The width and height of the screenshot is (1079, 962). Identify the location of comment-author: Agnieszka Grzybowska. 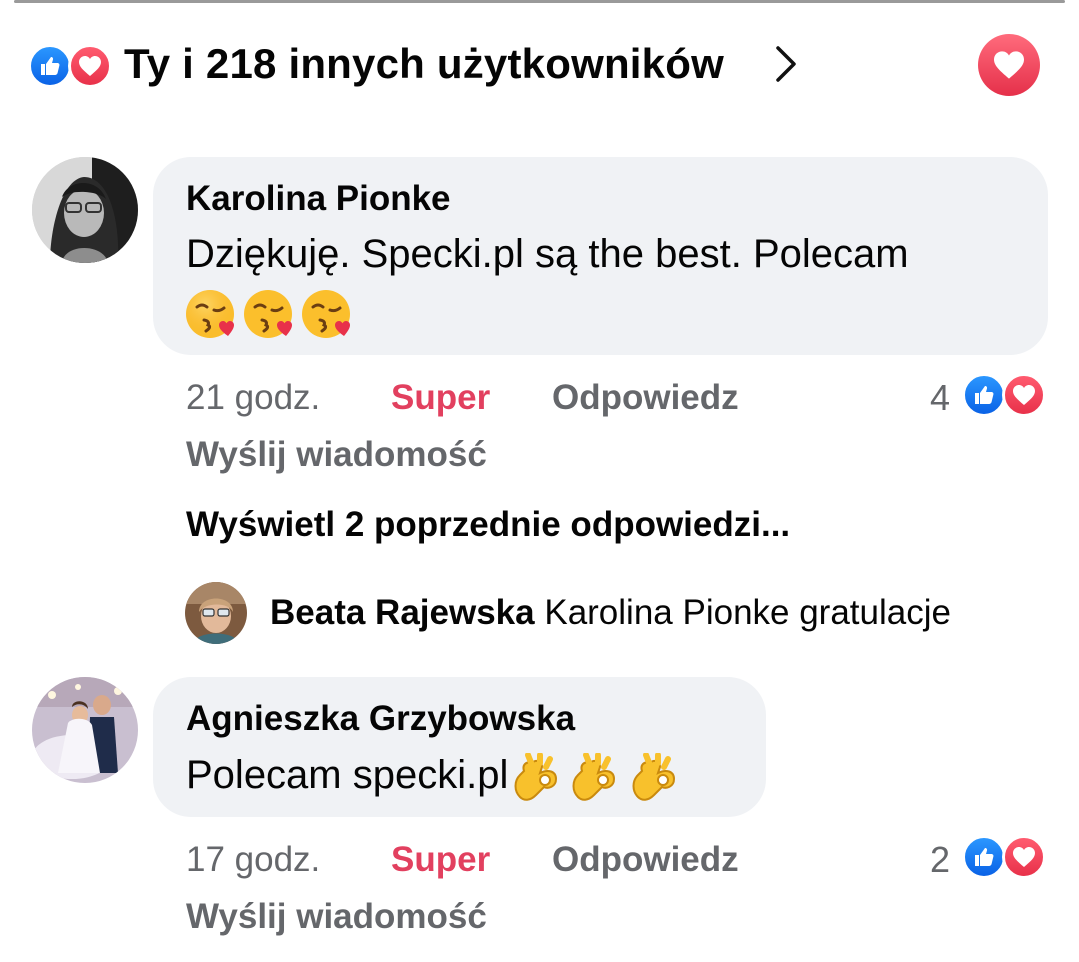
(380, 719).